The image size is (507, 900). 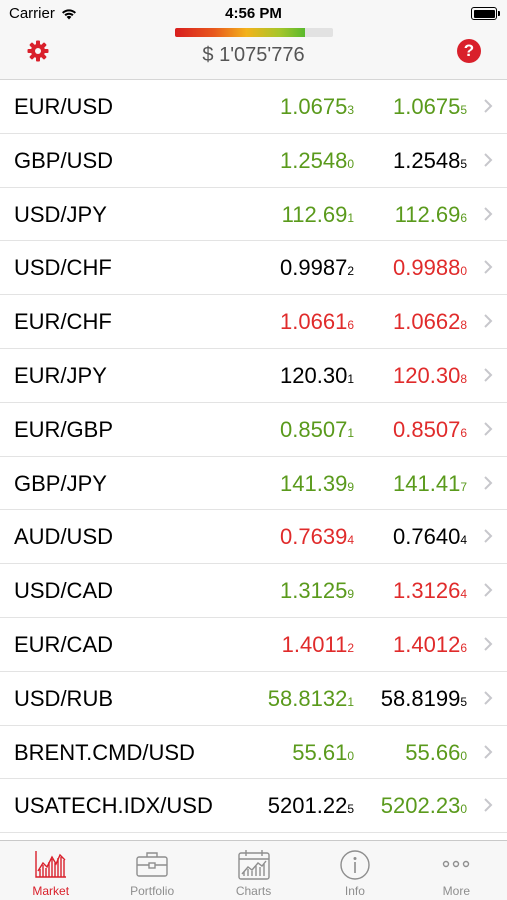 What do you see at coordinates (253, 322) in the screenshot?
I see `quote-row: EUR/CHF 1.06616 1.06628` at bounding box center [253, 322].